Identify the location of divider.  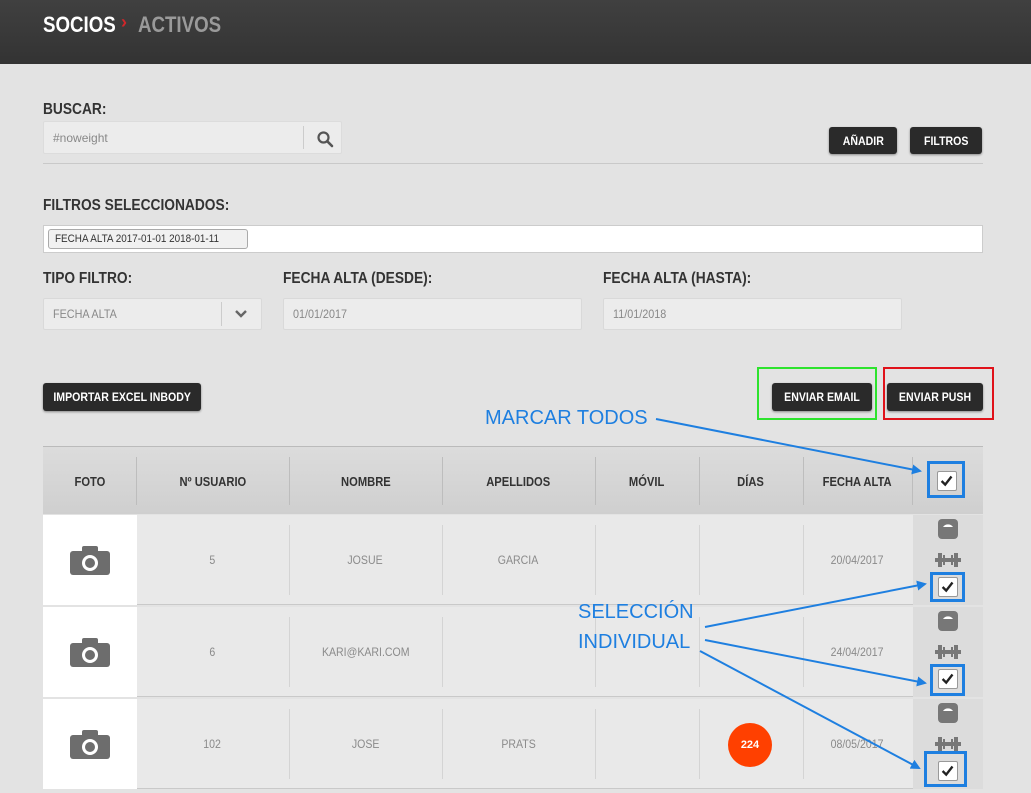
(513, 163).